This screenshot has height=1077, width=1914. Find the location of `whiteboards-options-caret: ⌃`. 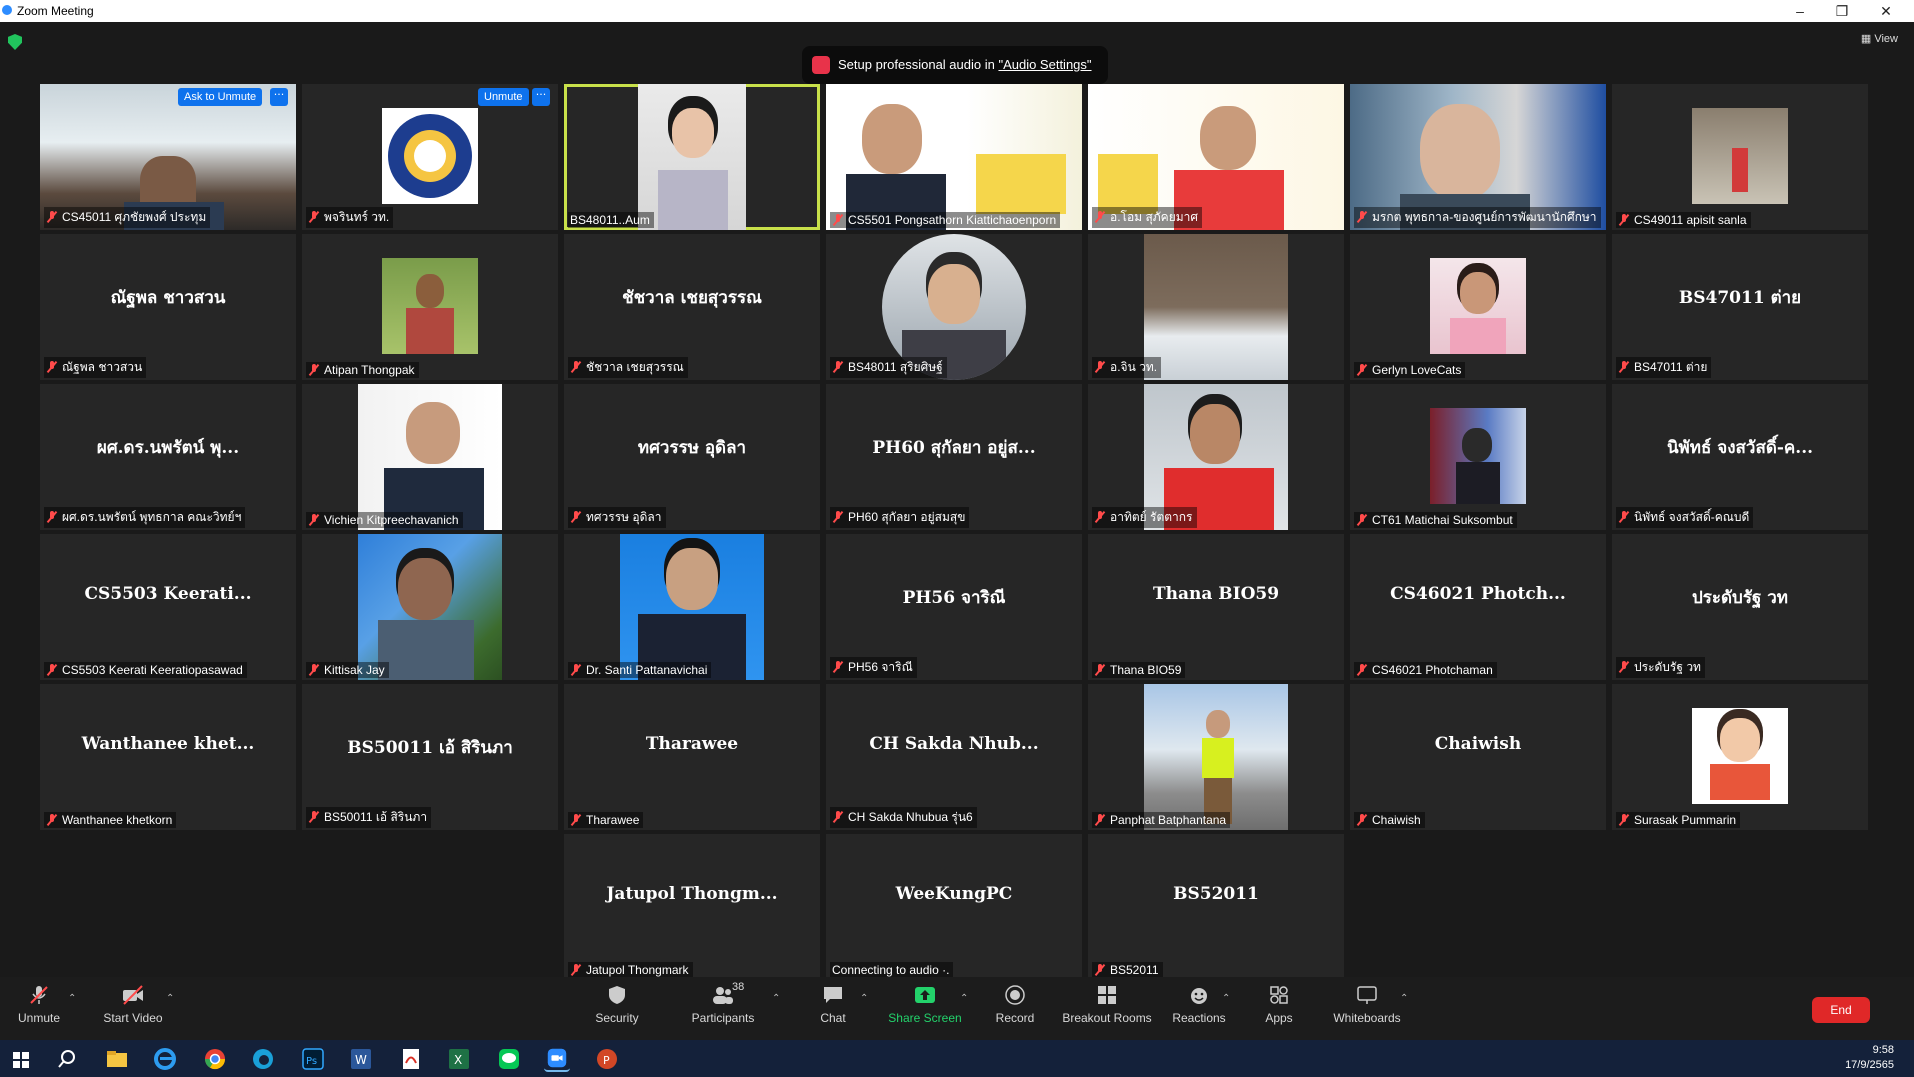

whiteboards-options-caret: ⌃ is located at coordinates (1404, 998).